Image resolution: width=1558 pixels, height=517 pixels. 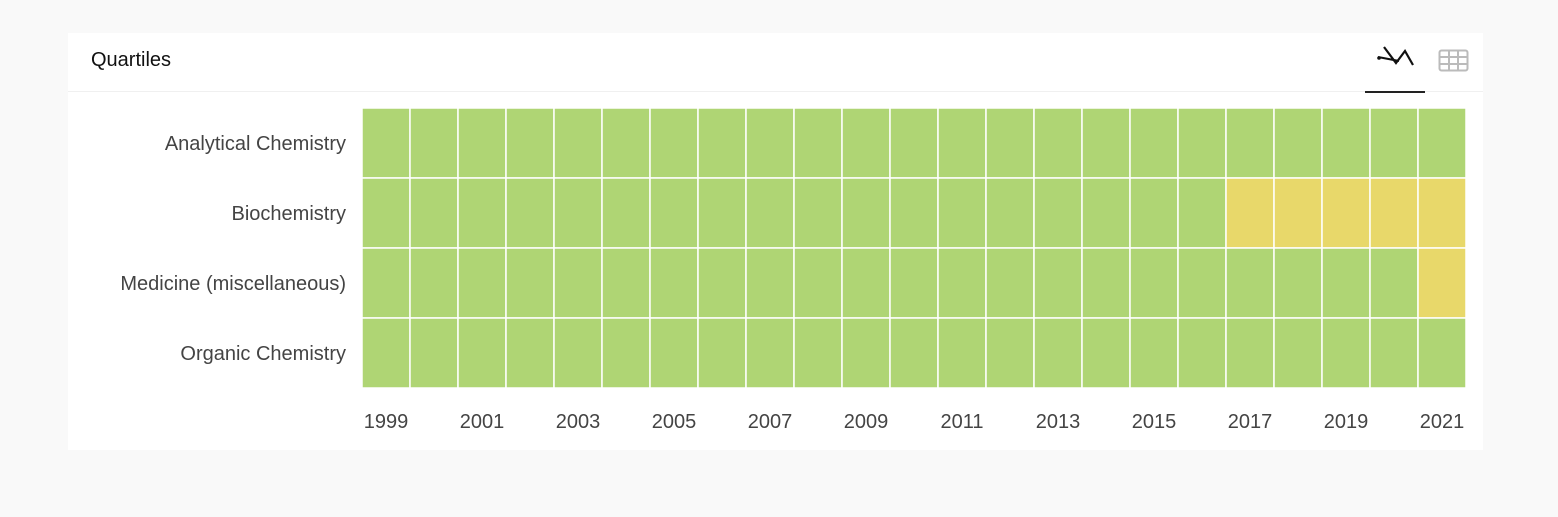 I want to click on heatmap-cell: Analytical Chemistry 2019: Q1, so click(x=1346, y=143).